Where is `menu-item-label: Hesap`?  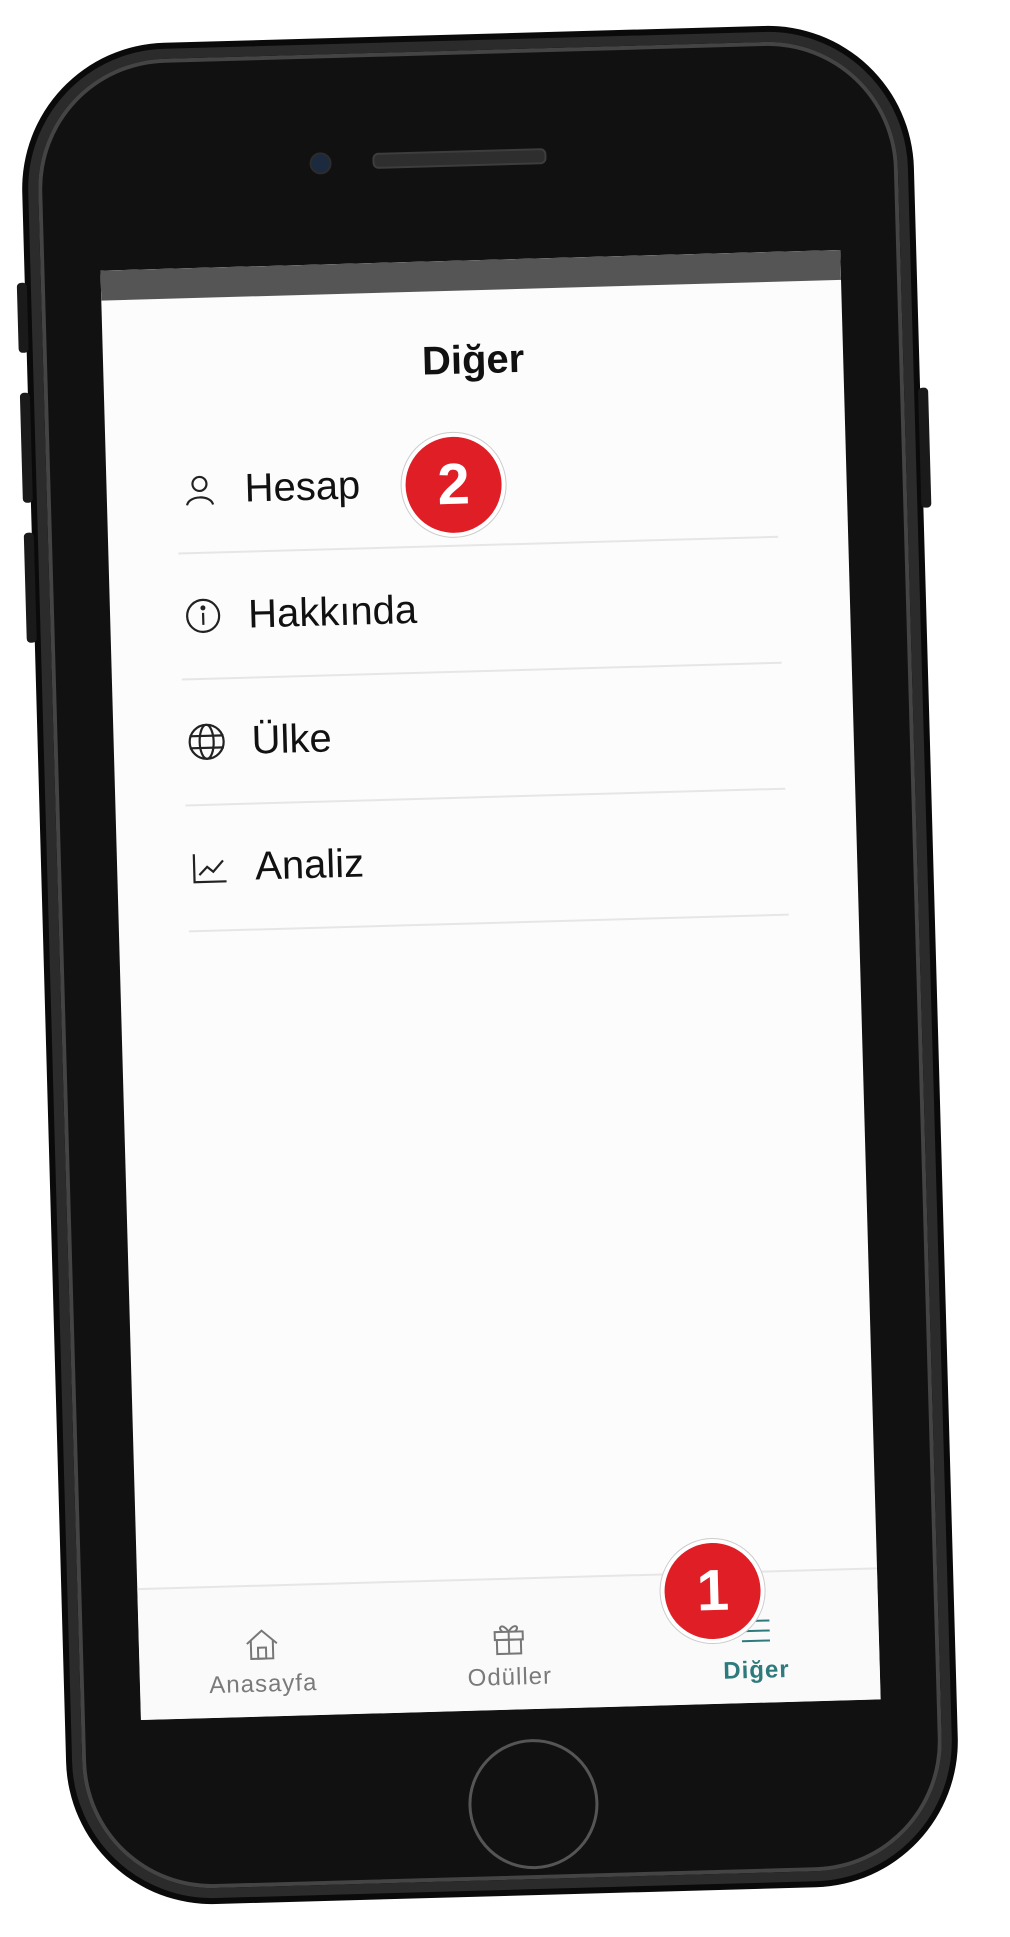
menu-item-label: Hesap is located at coordinates (302, 486).